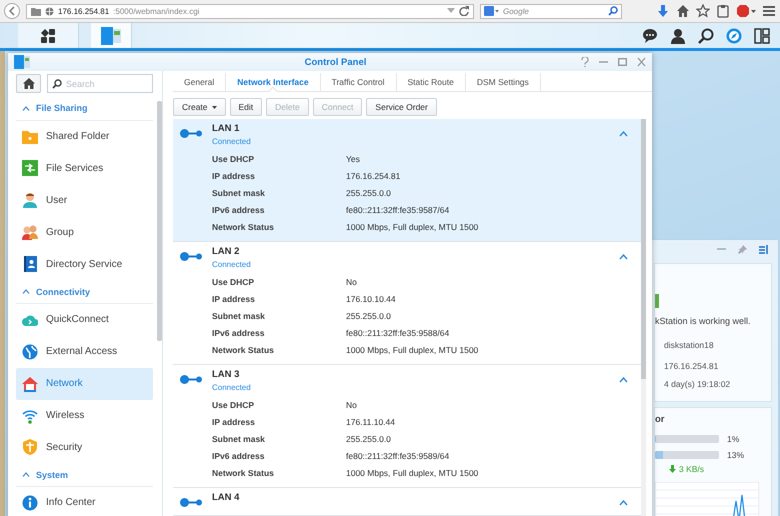 The width and height of the screenshot is (780, 516). Describe the element at coordinates (246, 107) in the screenshot. I see `toolbar-button: Edit` at that location.